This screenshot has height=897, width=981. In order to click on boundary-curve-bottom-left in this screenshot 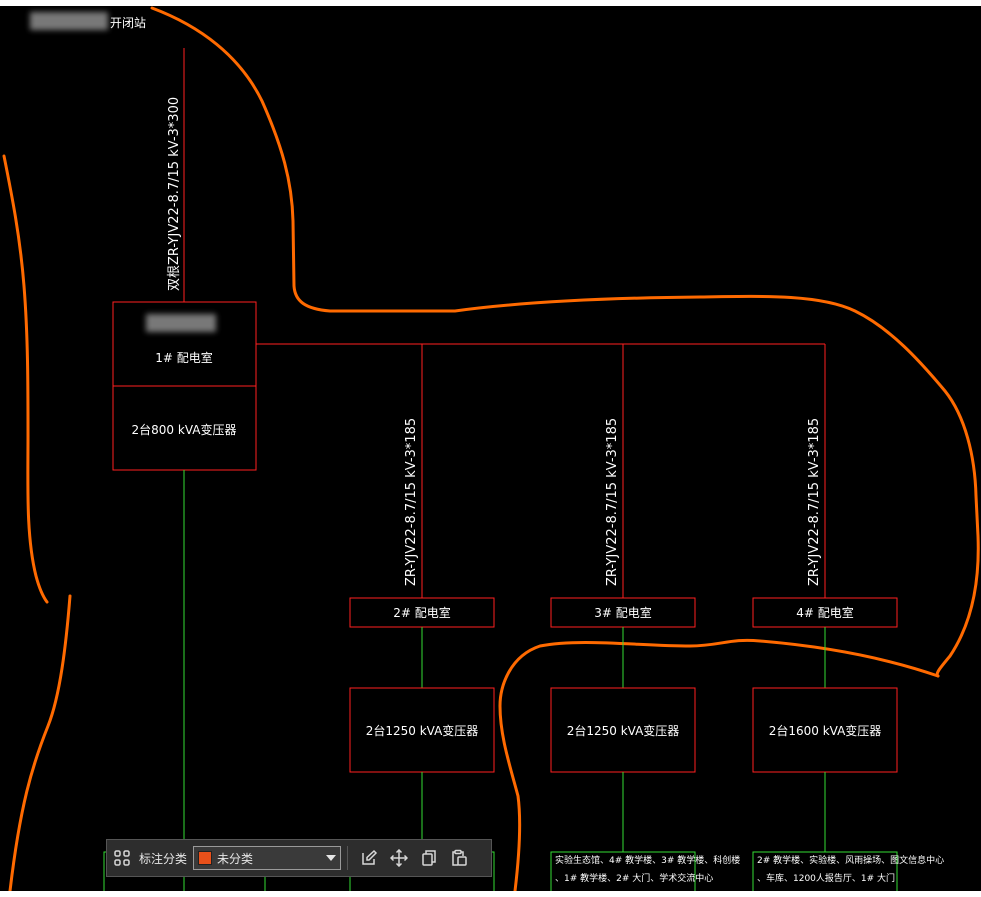, I will do `click(40, 742)`.